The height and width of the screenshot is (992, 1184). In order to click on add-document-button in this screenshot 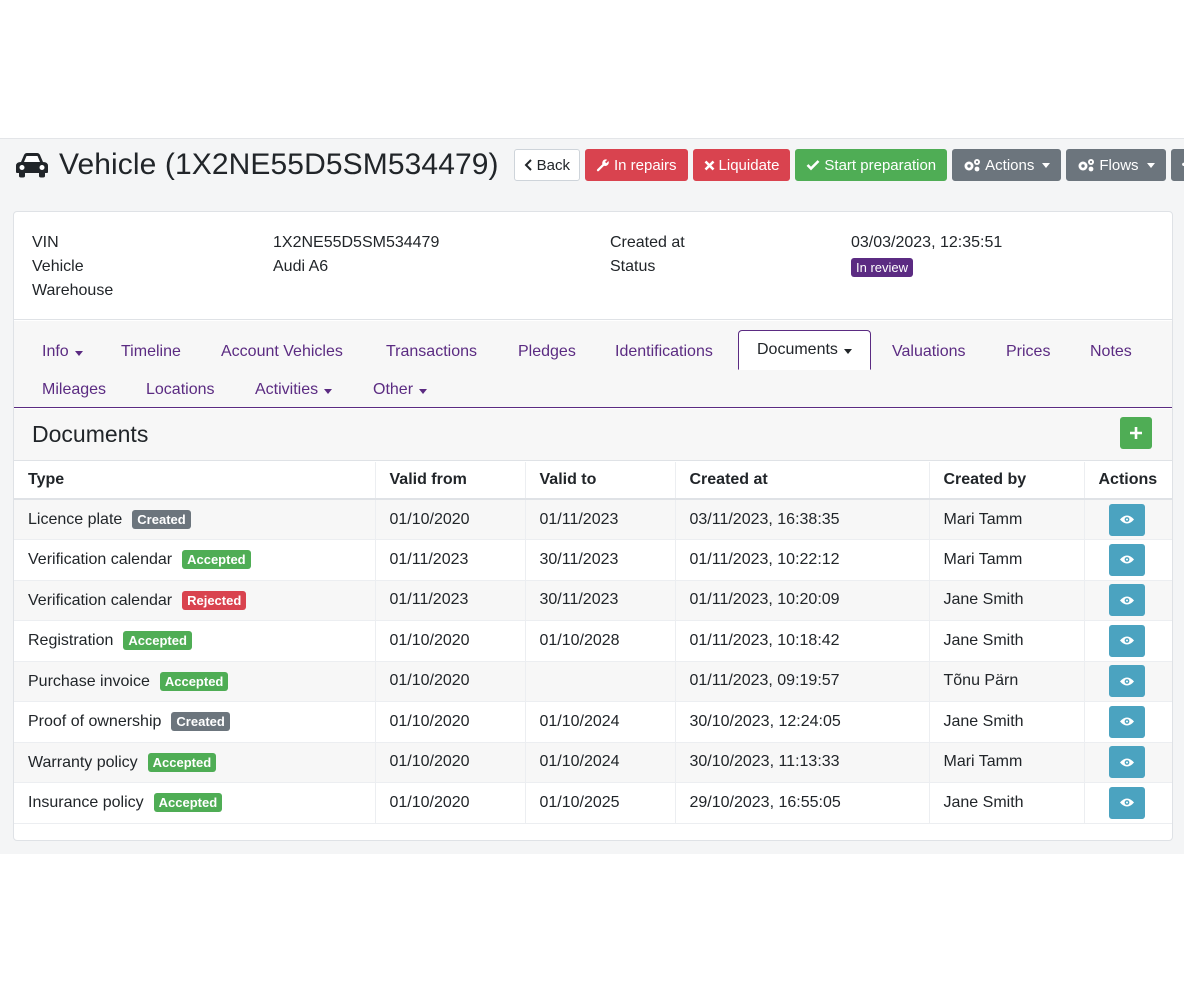, I will do `click(1136, 433)`.